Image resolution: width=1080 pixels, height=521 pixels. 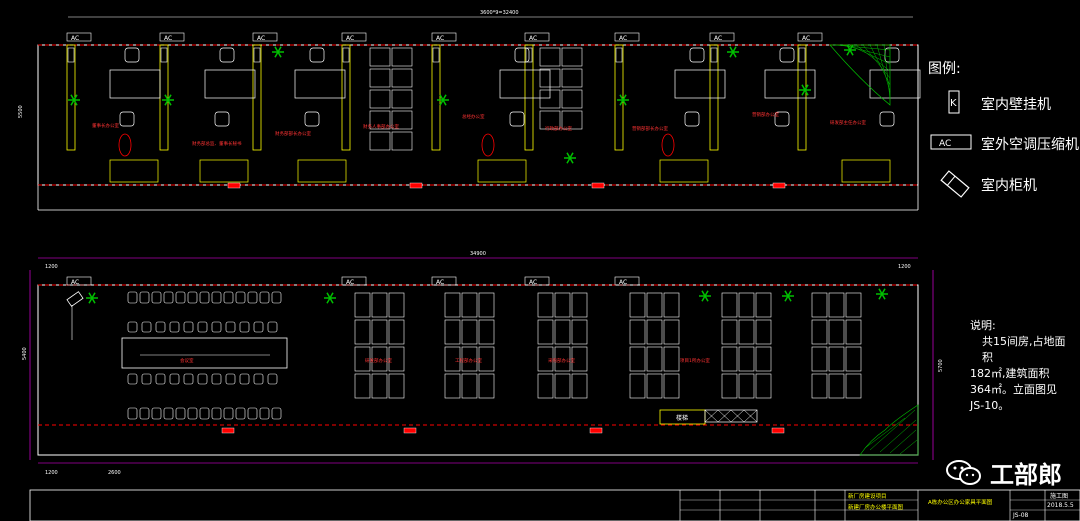 What do you see at coordinates (561, 360) in the screenshot?
I see `bottom-room-label-3: 采购部办公室` at bounding box center [561, 360].